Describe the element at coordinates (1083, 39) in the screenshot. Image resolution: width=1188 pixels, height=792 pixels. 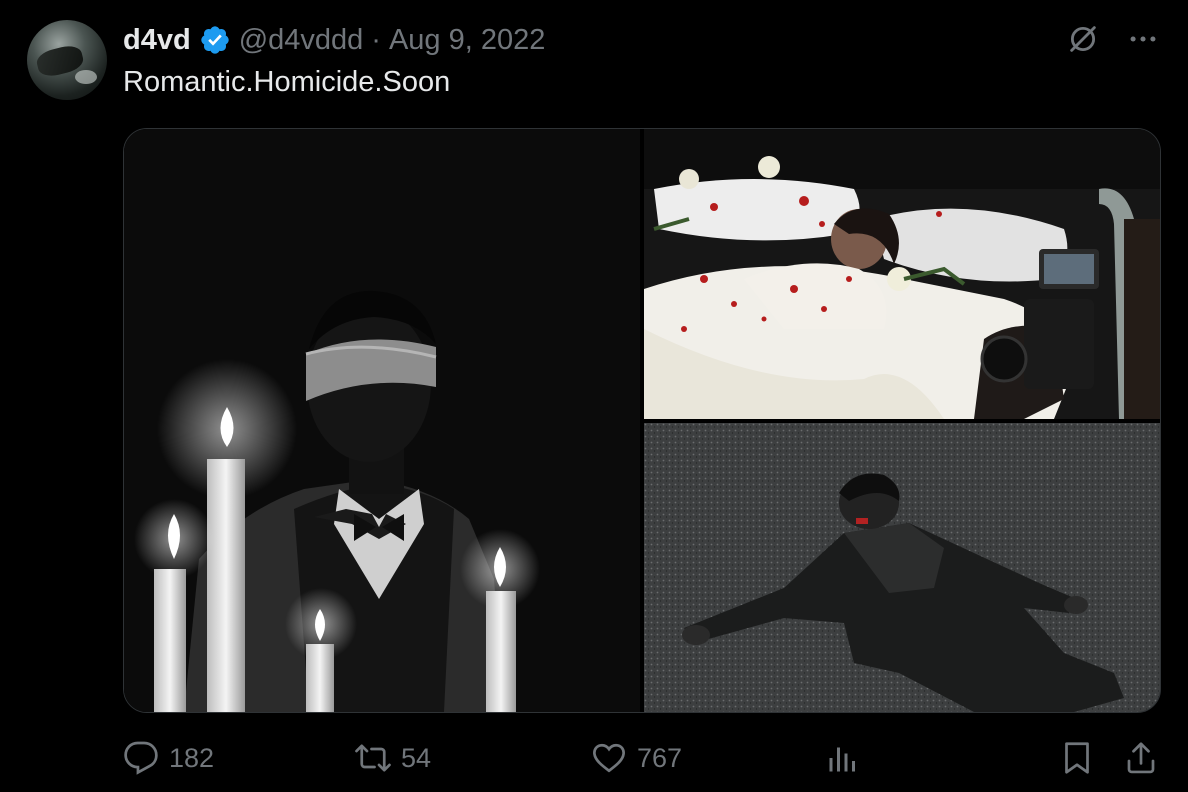
I see `grok-icon` at that location.